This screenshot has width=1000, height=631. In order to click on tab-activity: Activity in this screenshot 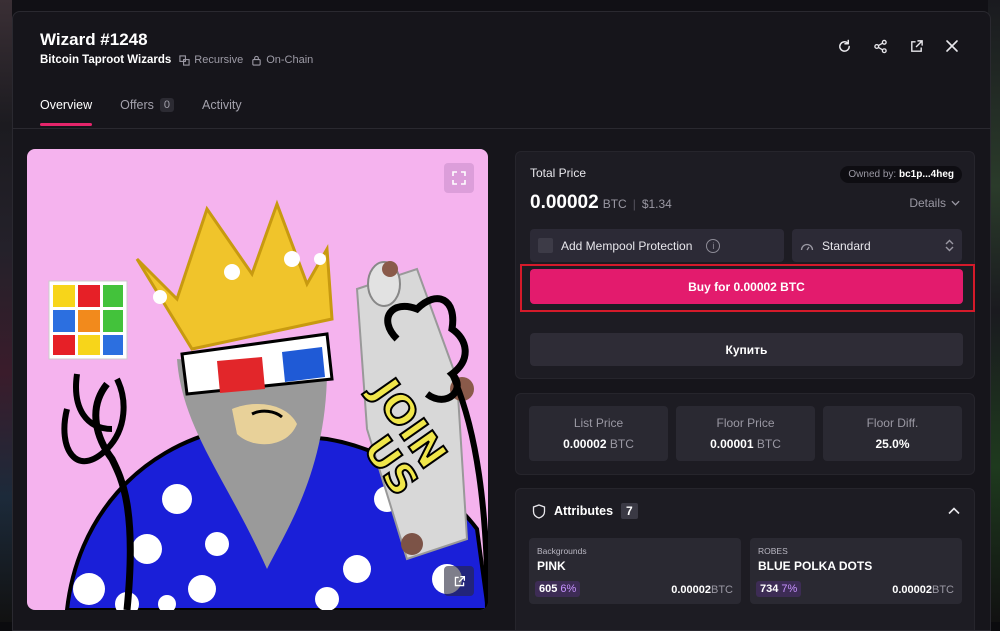, I will do `click(222, 111)`.